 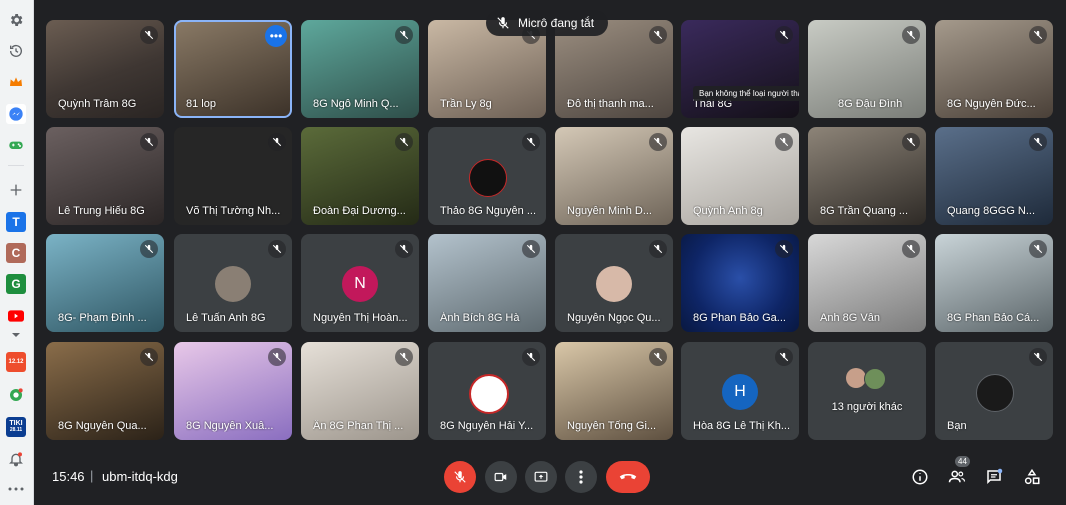 I want to click on present-icon, so click(x=541, y=476).